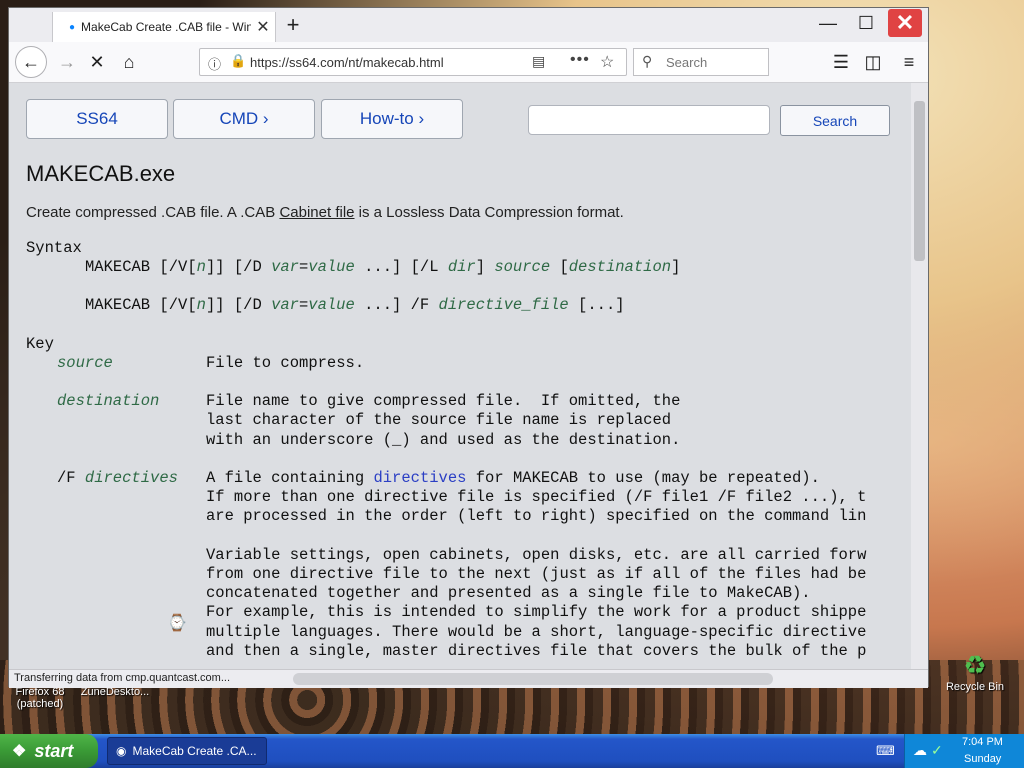  What do you see at coordinates (828, 23) in the screenshot?
I see `minimize-button: —` at bounding box center [828, 23].